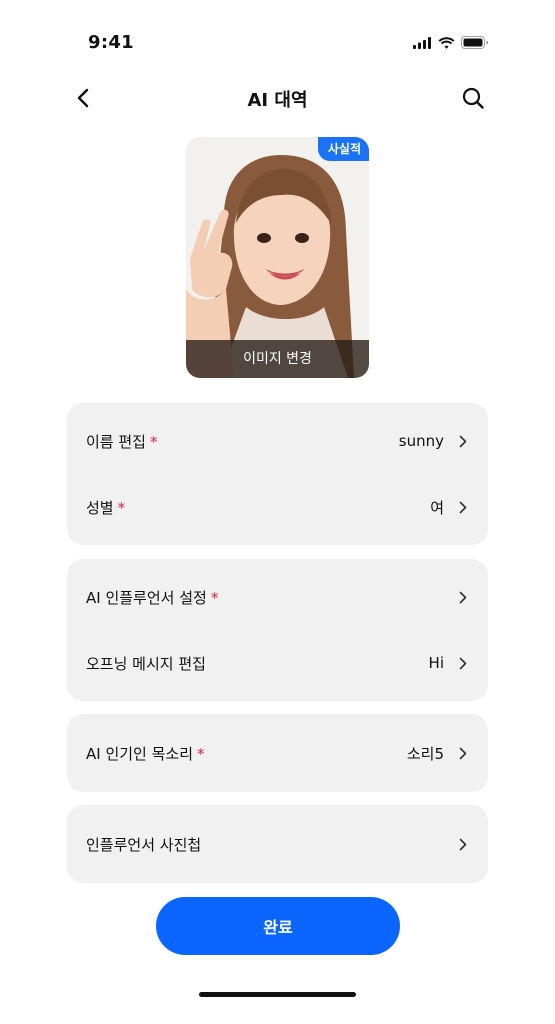 Image resolution: width=555 pixels, height=1024 pixels. I want to click on row-label-influencer-settings: AI 인플루언서 설정 *, so click(265, 597).